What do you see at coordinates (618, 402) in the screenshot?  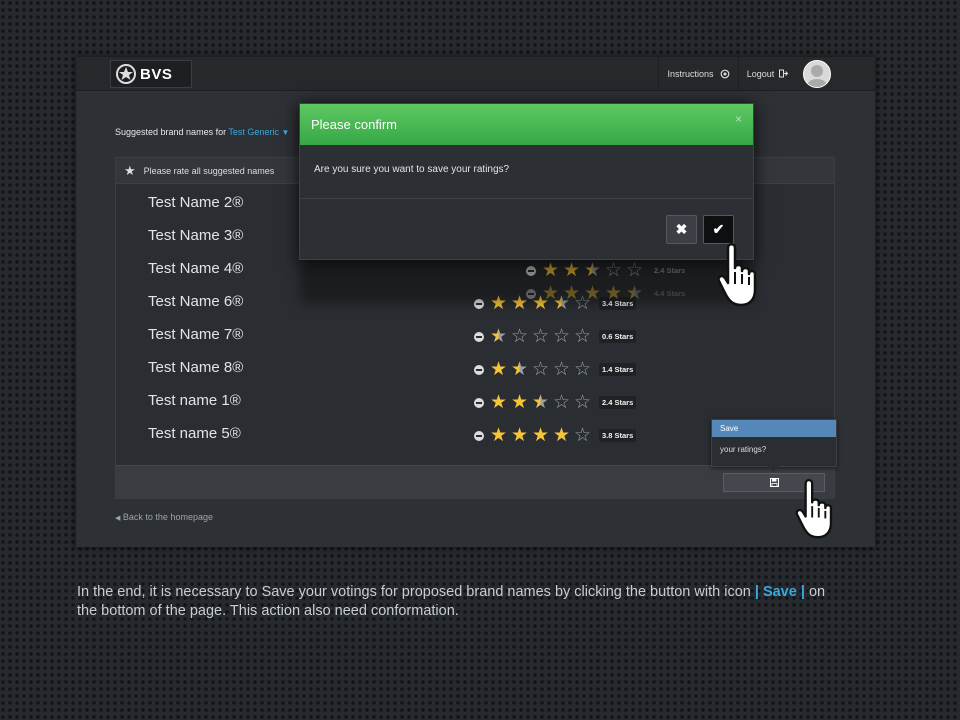 I see `rating-badge: 2.4 Stars` at bounding box center [618, 402].